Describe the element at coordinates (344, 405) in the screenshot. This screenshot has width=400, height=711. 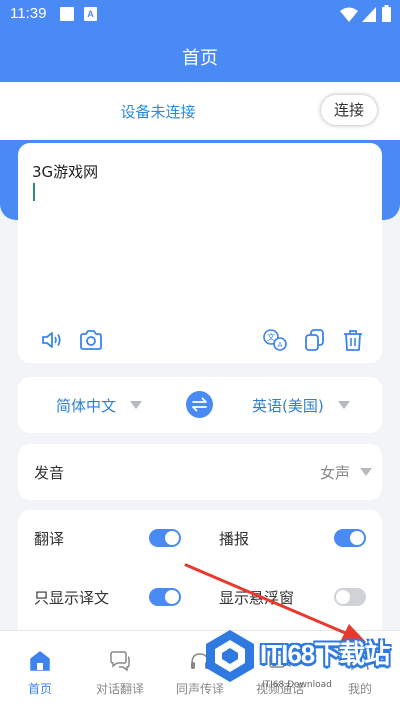
I see `target-dropdown-icon` at that location.